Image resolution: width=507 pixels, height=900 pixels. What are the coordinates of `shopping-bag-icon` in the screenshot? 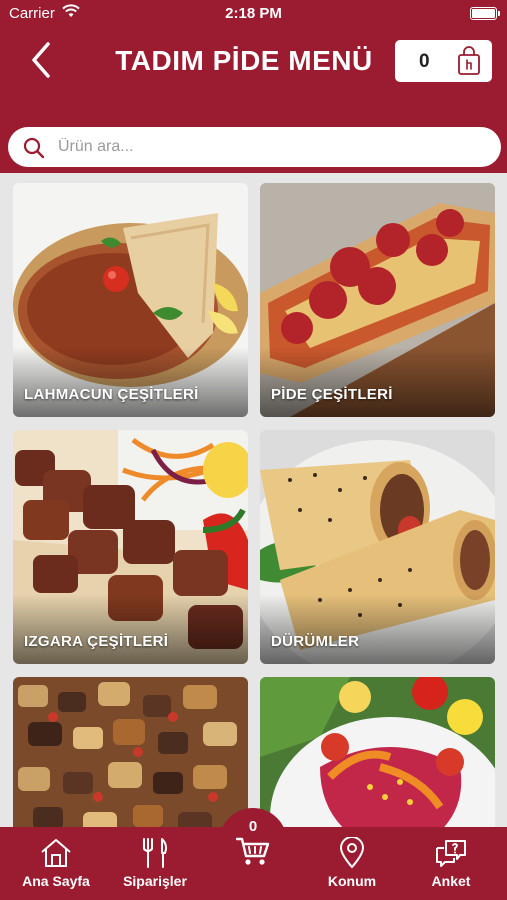 It's located at (469, 60).